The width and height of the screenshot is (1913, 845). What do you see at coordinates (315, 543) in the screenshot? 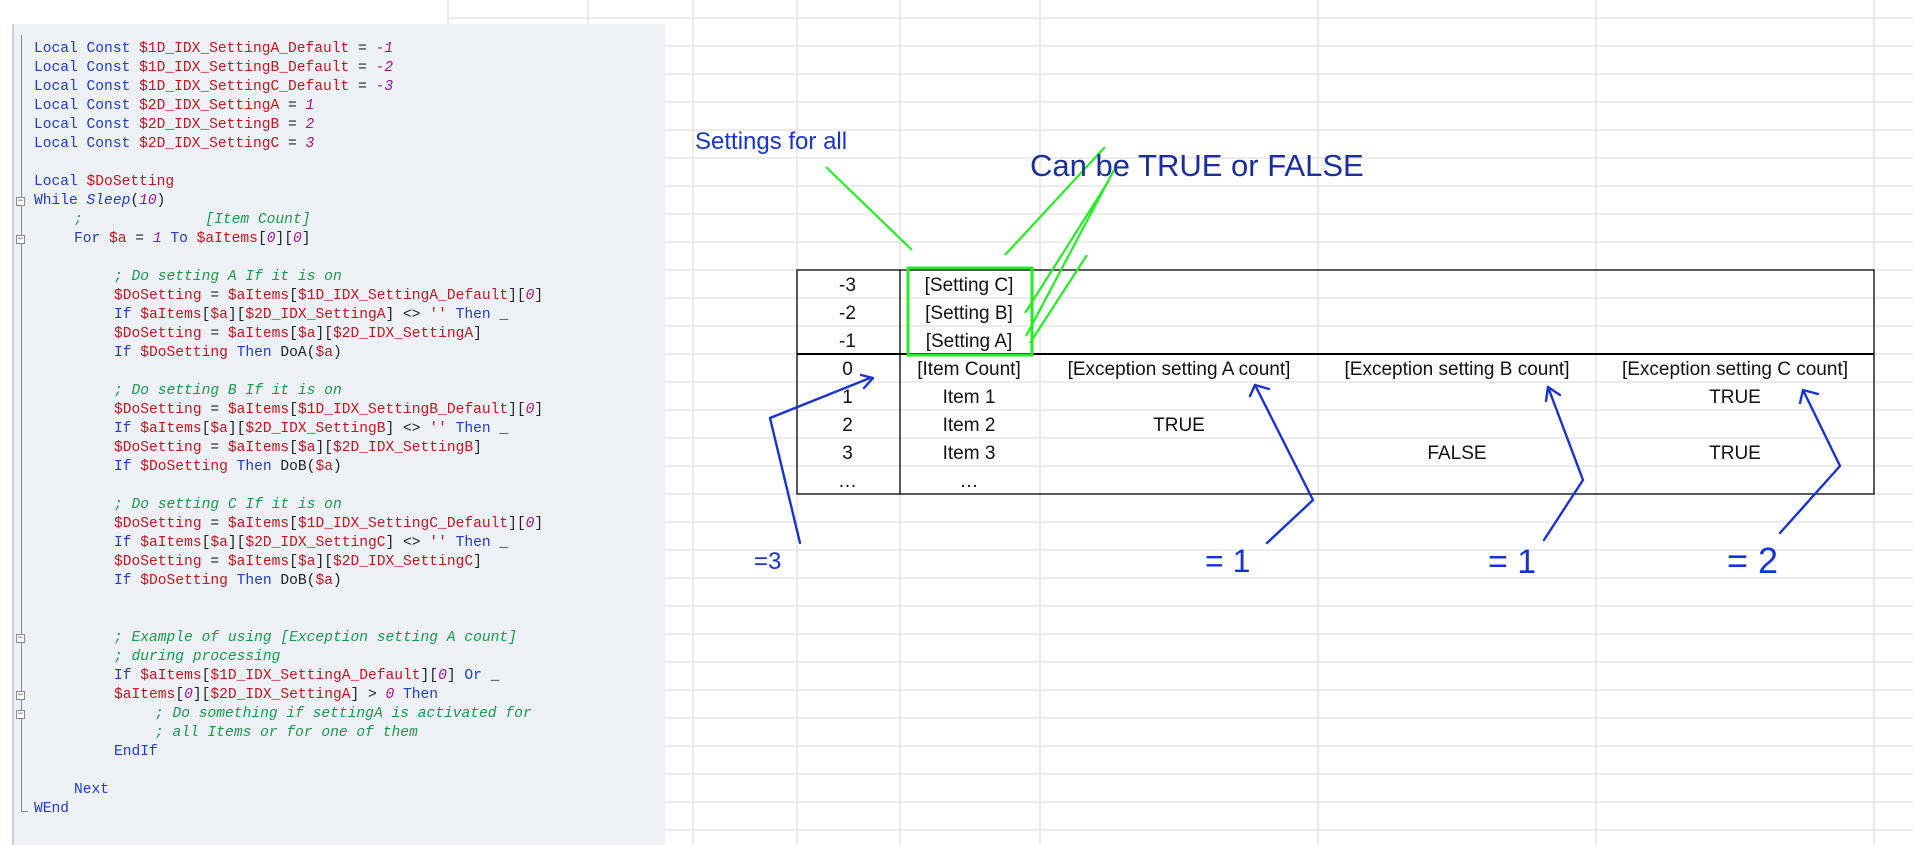
I see `code-token: $2D_IDX_SettingC` at bounding box center [315, 543].